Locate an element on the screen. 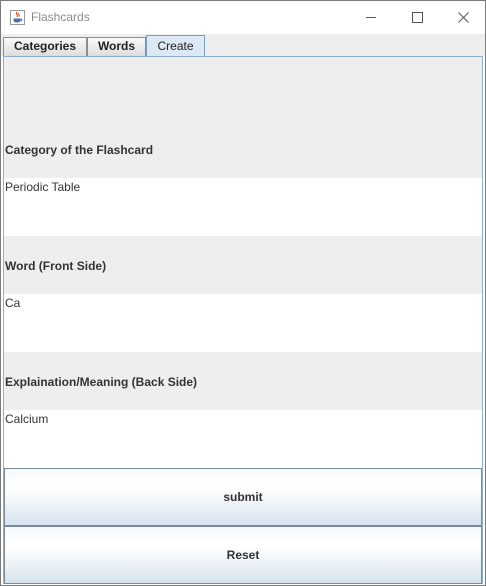 This screenshot has height=586, width=486. category-label: Category of the Flashcard is located at coordinates (79, 150).